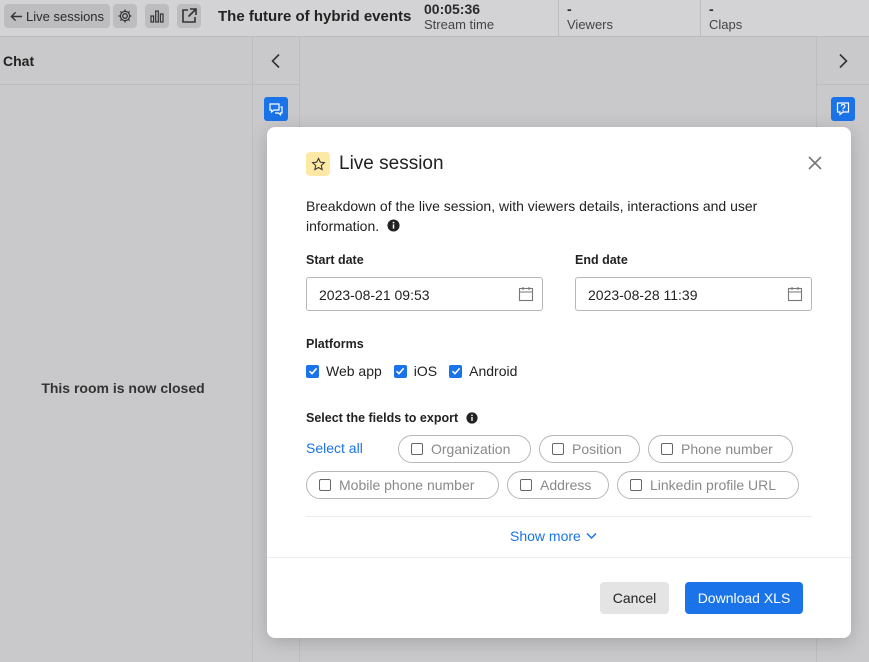 This screenshot has height=662, width=869. What do you see at coordinates (126, 61) in the screenshot?
I see `chat-header: Chat` at bounding box center [126, 61].